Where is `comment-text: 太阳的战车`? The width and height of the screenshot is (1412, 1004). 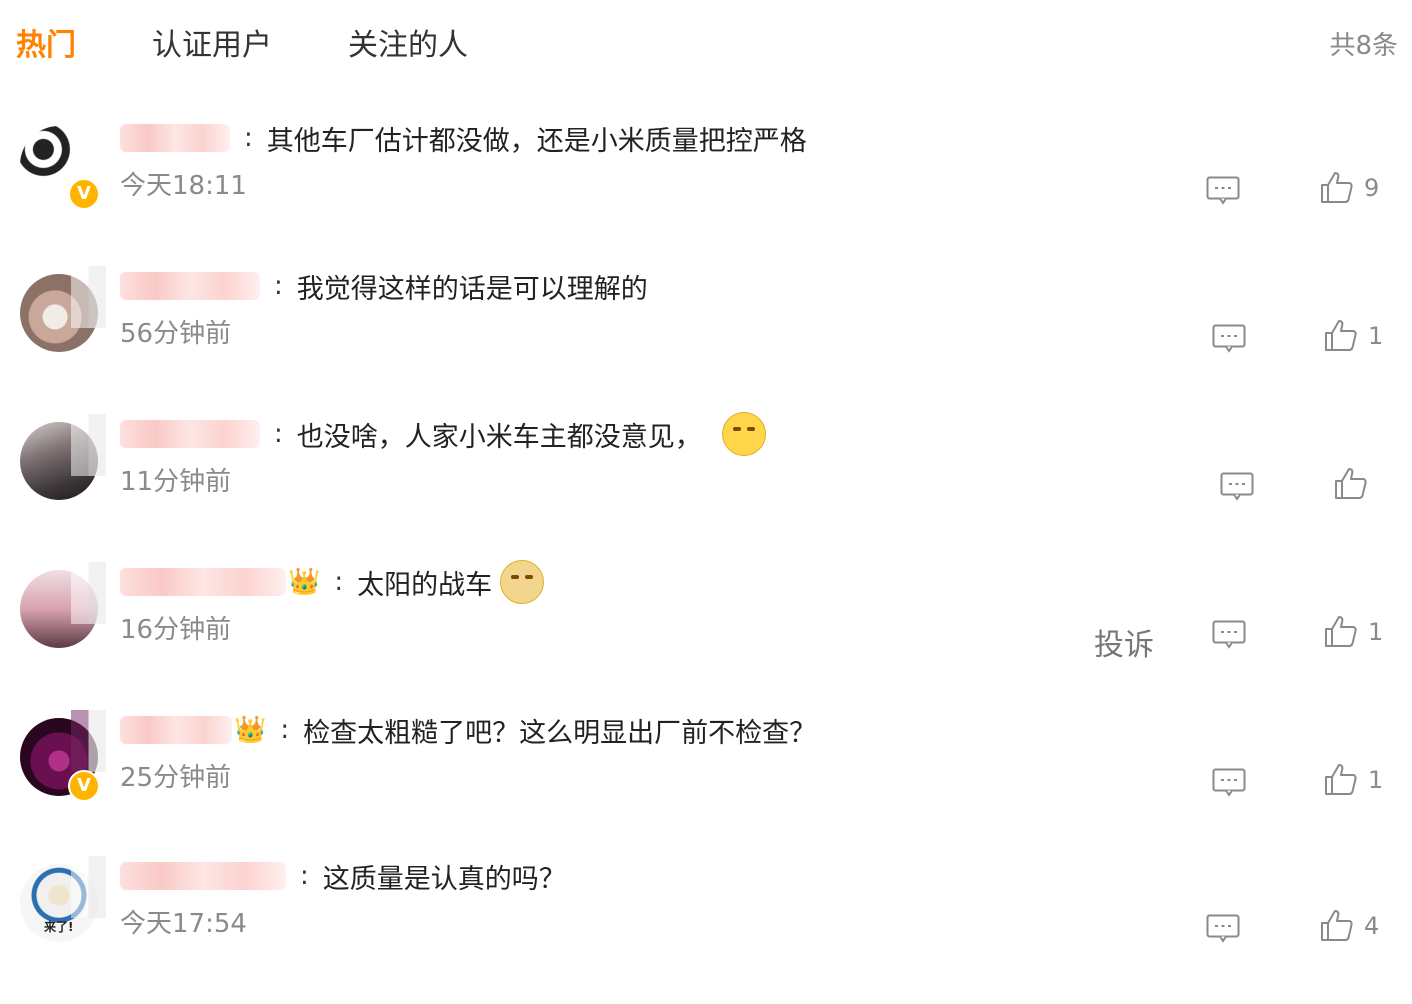
comment-text: 太阳的战车 is located at coordinates (425, 585).